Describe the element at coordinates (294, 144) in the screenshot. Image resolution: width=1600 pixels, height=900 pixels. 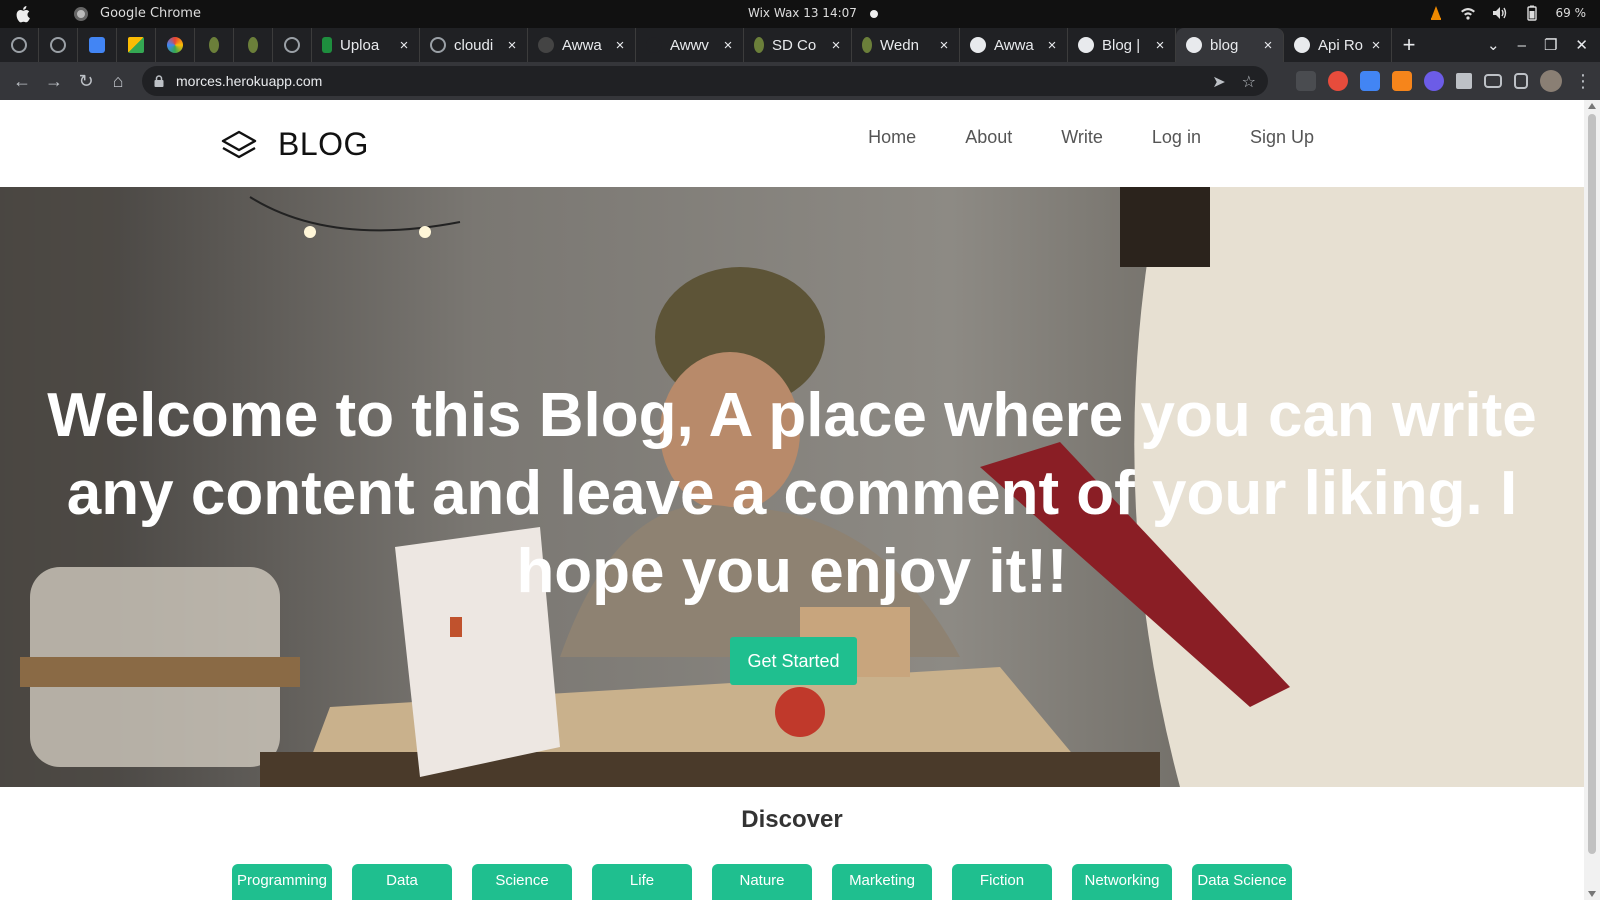
I see `site-brand: BLOG` at that location.